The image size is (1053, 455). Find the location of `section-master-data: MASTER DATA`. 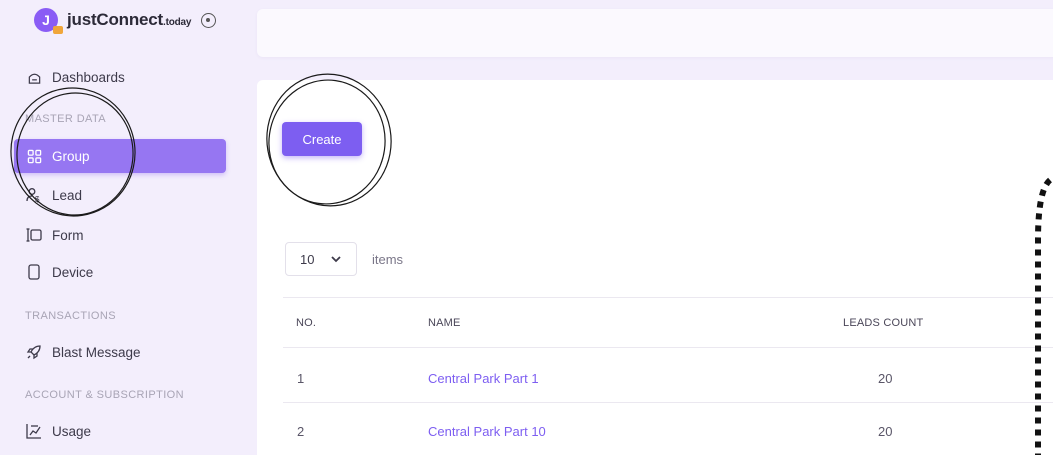

section-master-data: MASTER DATA is located at coordinates (65, 119).